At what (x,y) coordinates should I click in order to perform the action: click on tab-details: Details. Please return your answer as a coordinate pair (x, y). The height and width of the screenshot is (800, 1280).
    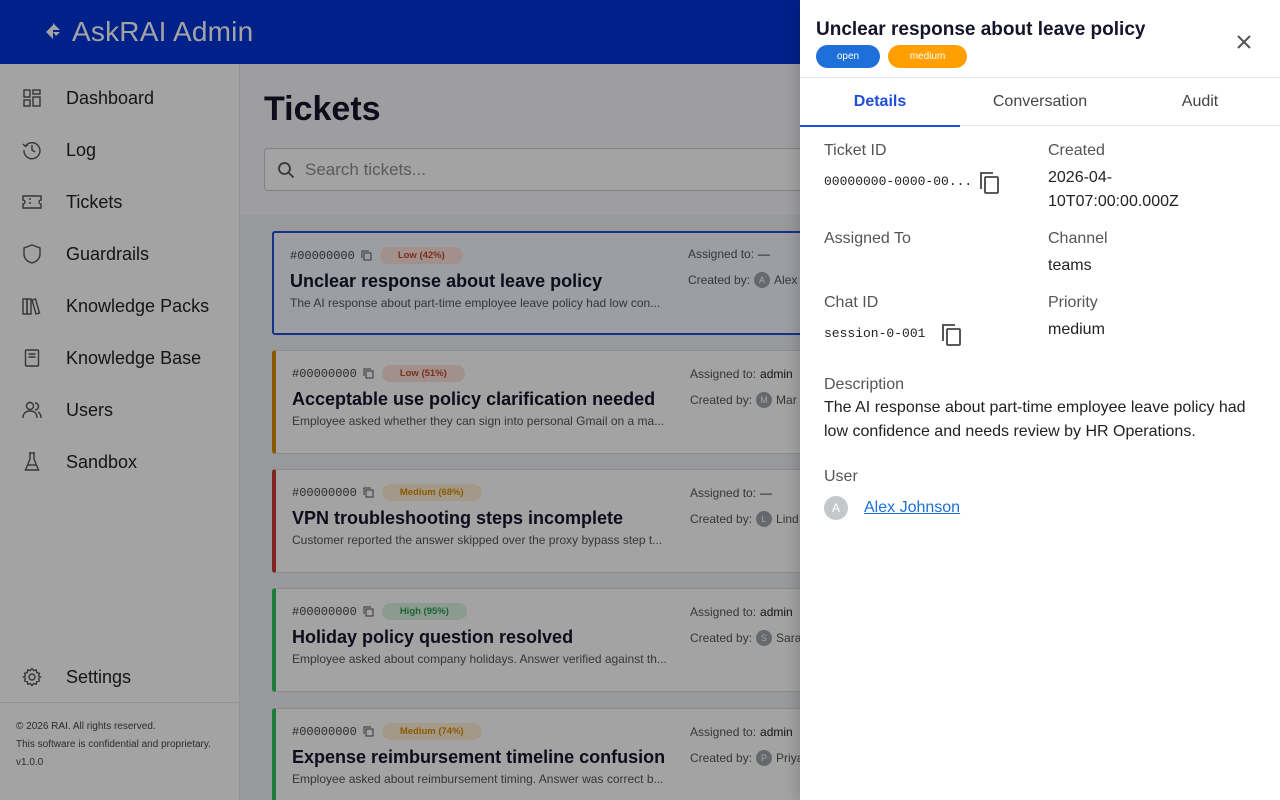
    Looking at the image, I should click on (880, 102).